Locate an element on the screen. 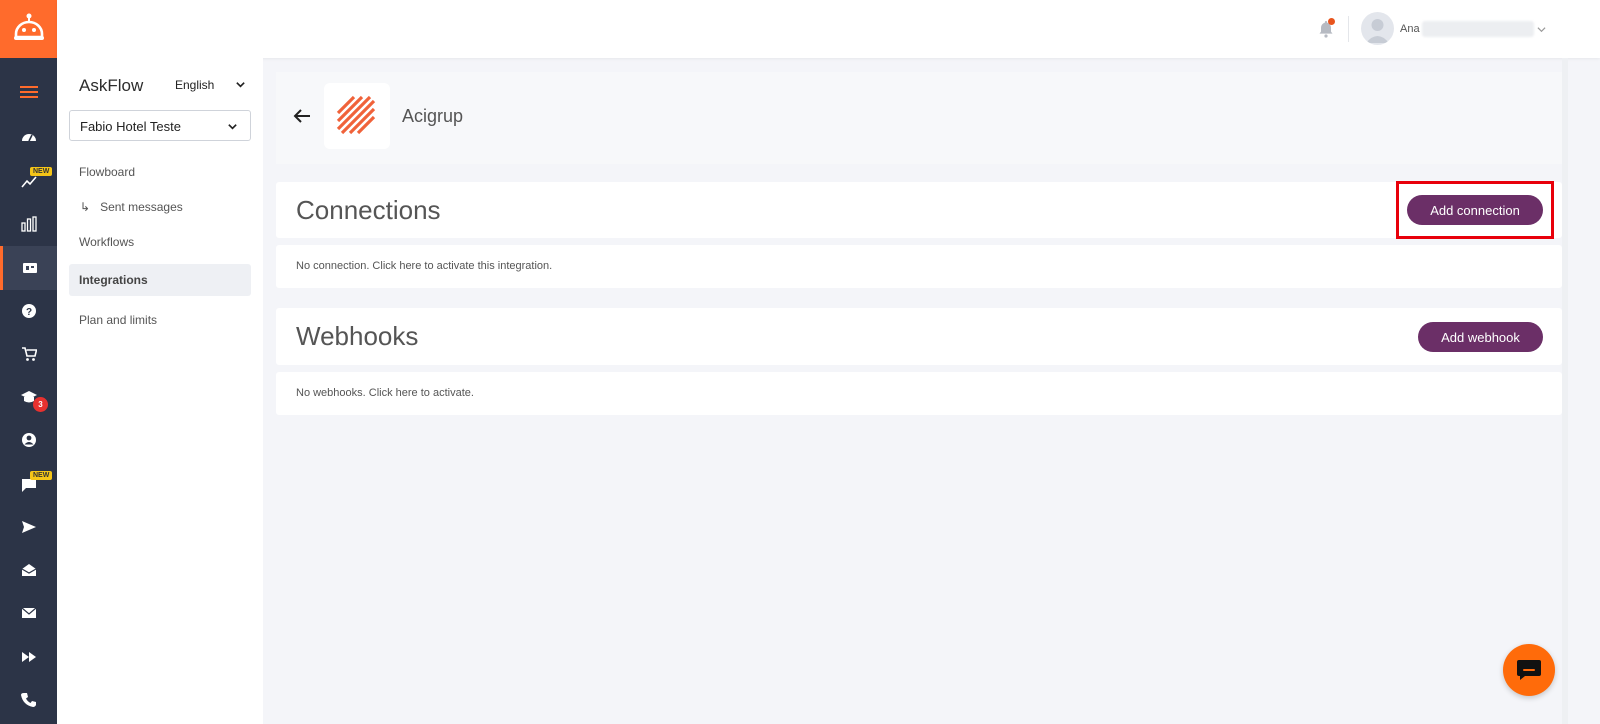  rail-send is located at coordinates (28, 527).